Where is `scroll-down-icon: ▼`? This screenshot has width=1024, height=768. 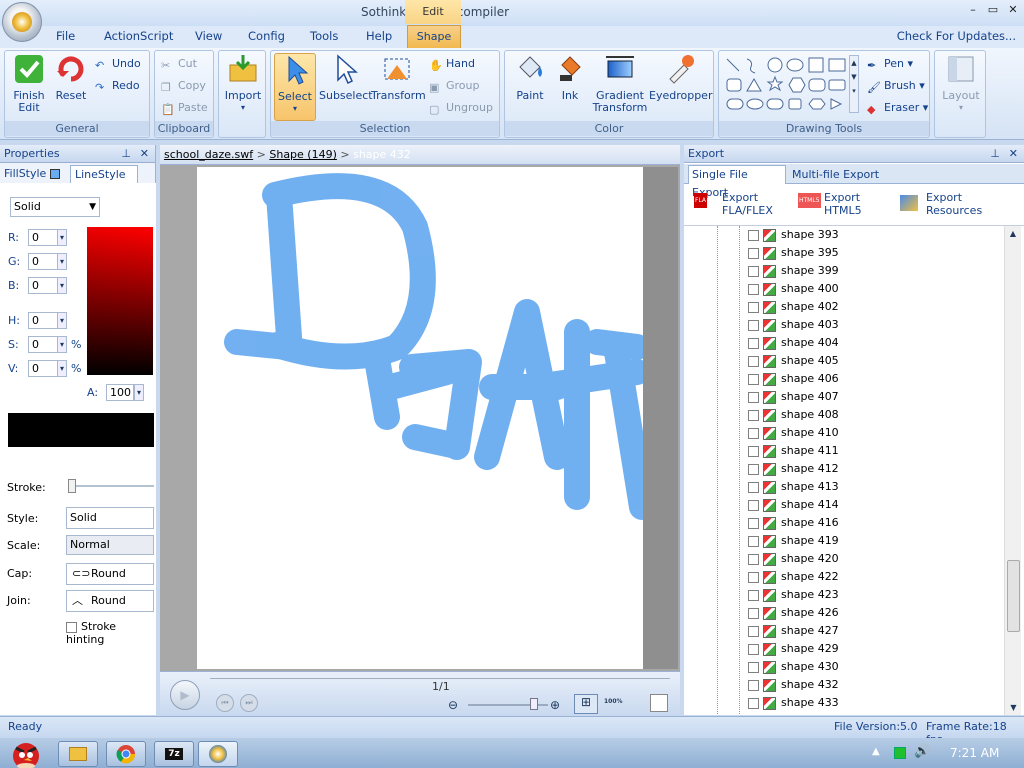
scroll-down-icon: ▼ is located at coordinates (1013, 707).